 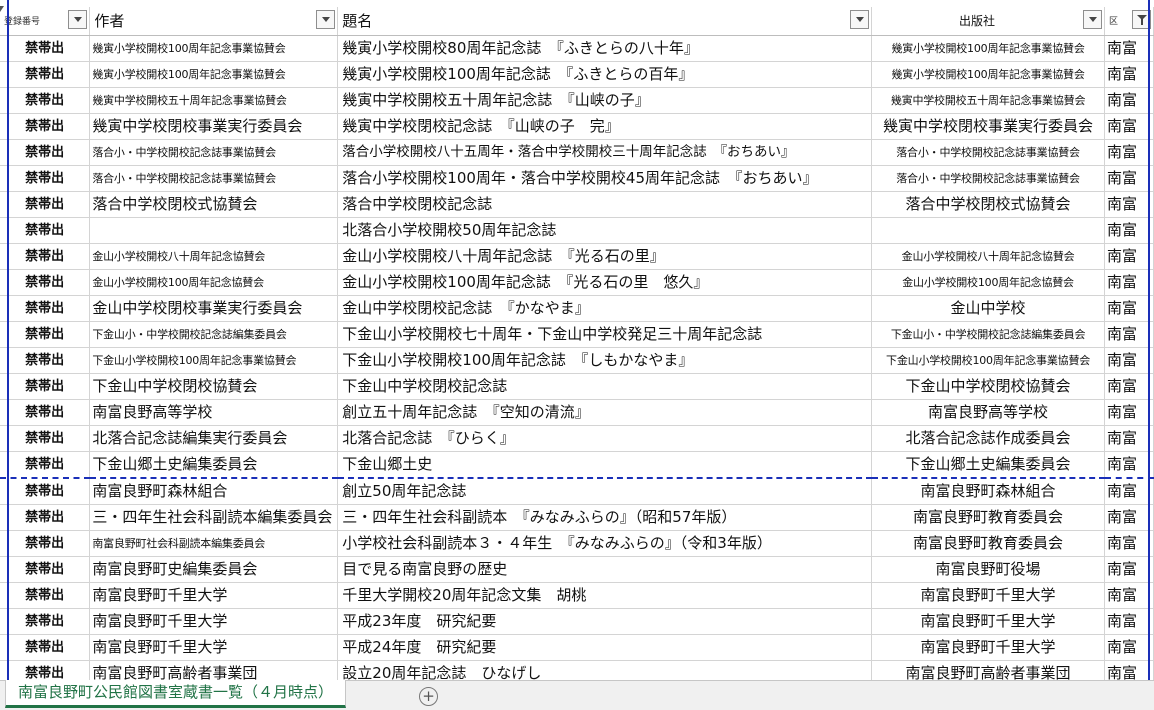 What do you see at coordinates (214, 491) in the screenshot?
I see `author-cell: 南富良野町森林組合` at bounding box center [214, 491].